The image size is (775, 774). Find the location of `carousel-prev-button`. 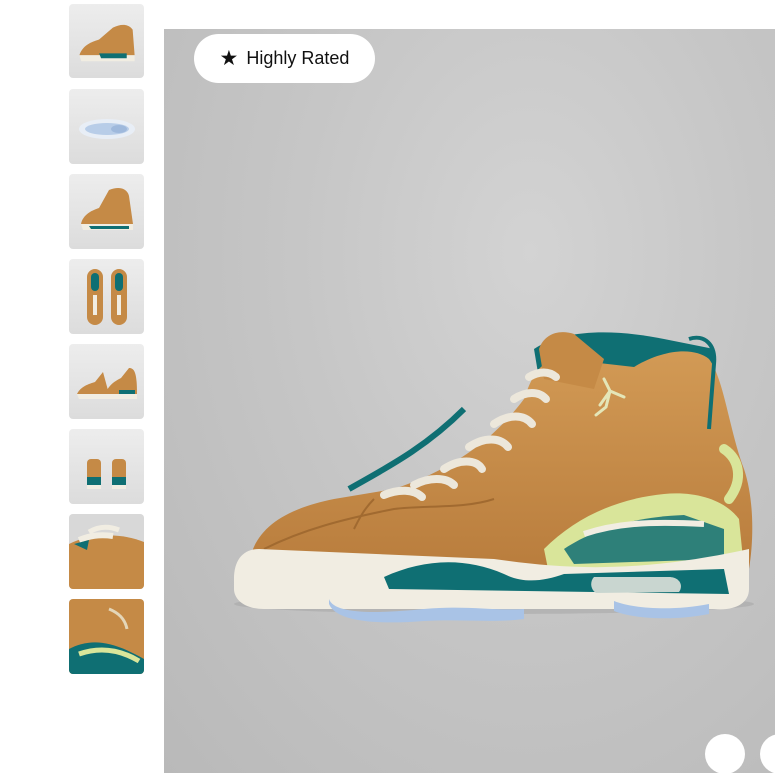

carousel-prev-button is located at coordinates (725, 754).